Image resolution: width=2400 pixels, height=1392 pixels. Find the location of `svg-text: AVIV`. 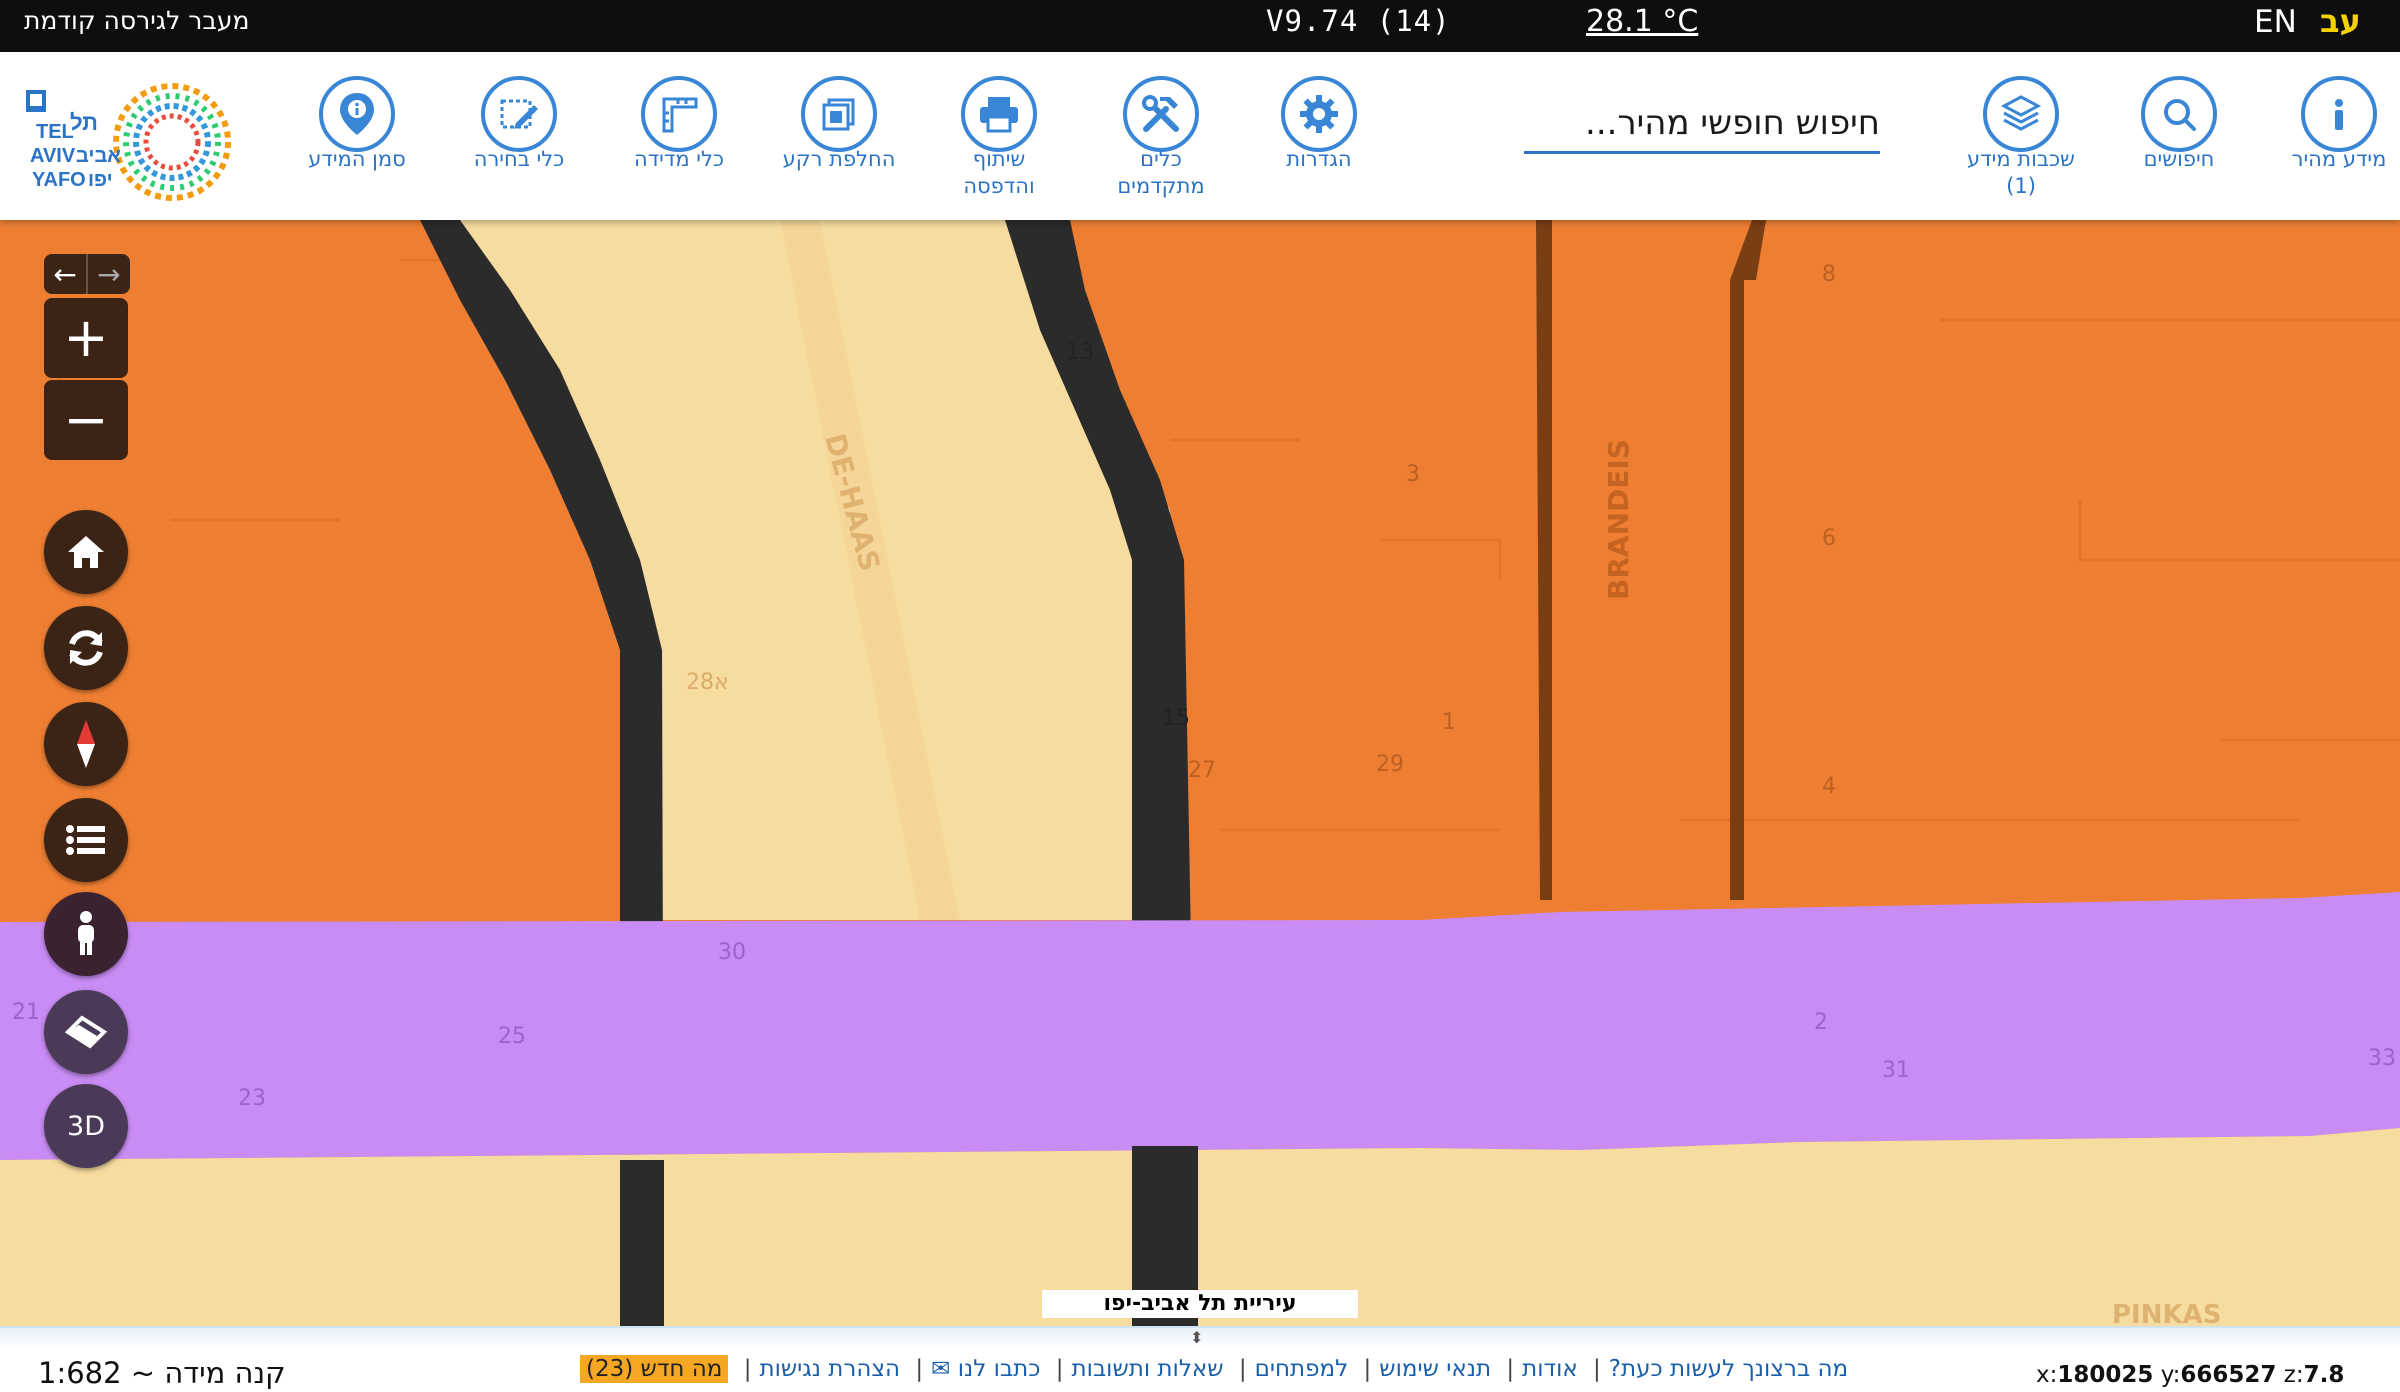

svg-text: AVIV is located at coordinates (53, 156).